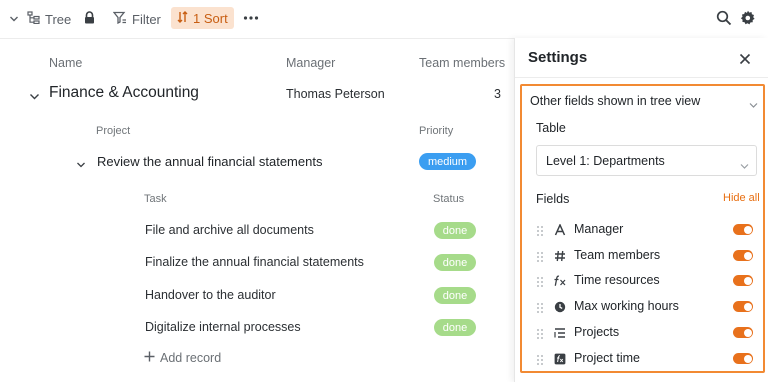  I want to click on project-expand-chevron-icon, so click(81, 166).